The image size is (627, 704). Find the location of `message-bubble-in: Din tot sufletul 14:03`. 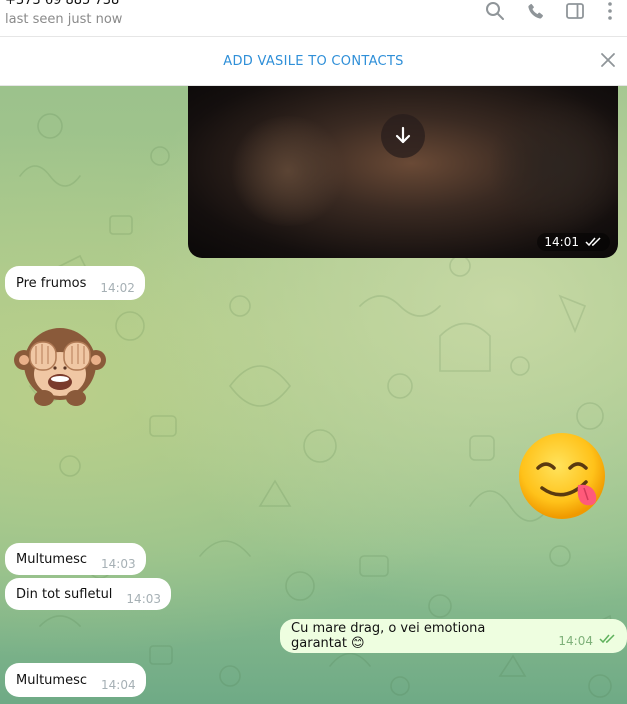

message-bubble-in: Din tot sufletul 14:03 is located at coordinates (88, 594).